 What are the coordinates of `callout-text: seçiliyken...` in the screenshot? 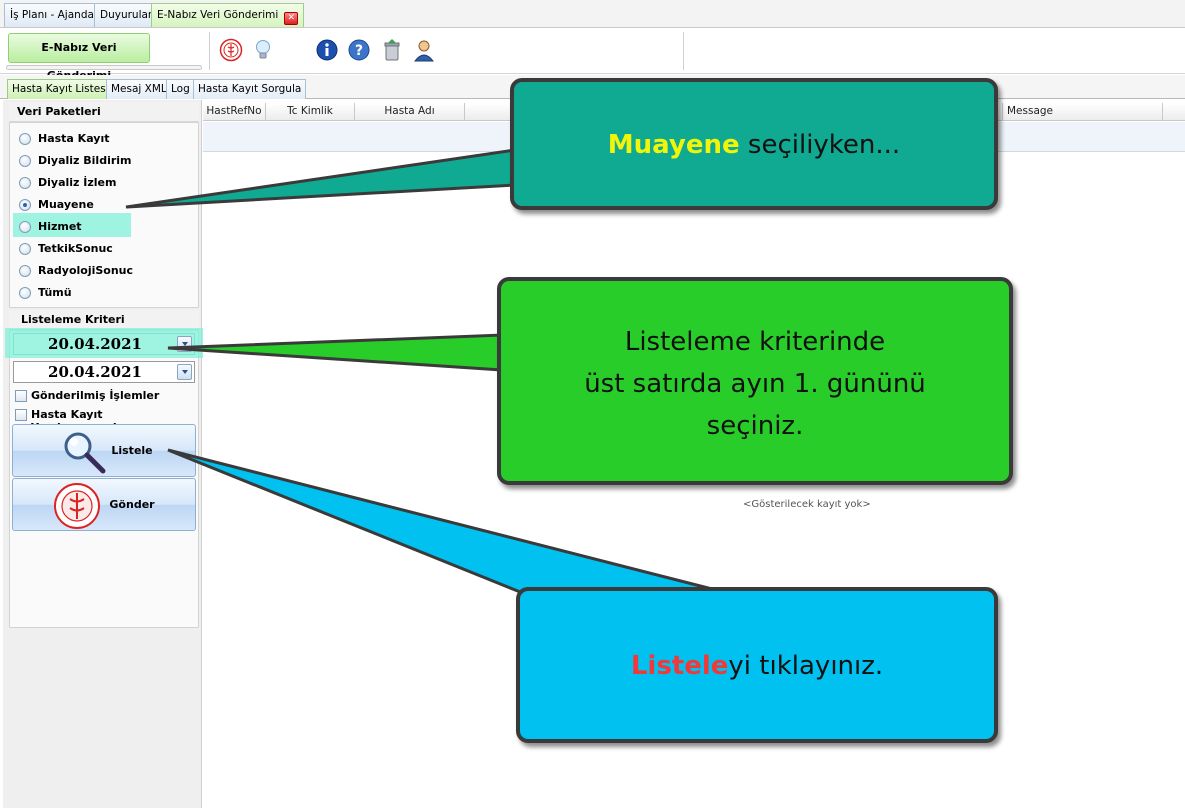 It's located at (820, 145).